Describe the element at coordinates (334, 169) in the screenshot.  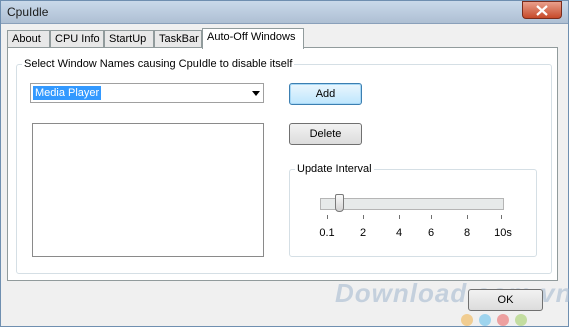
I see `update-interval-legend: Update Interval` at that location.